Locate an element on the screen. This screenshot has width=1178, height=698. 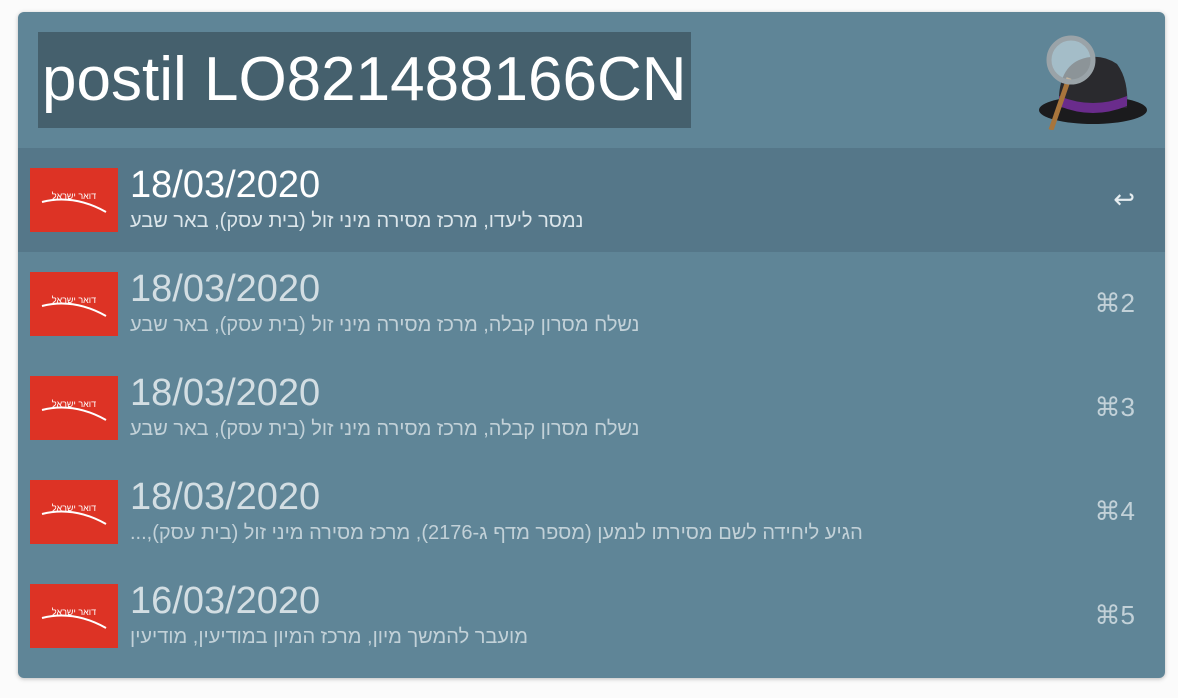
shortcut-label: ⌘5 is located at coordinates (1114, 615).